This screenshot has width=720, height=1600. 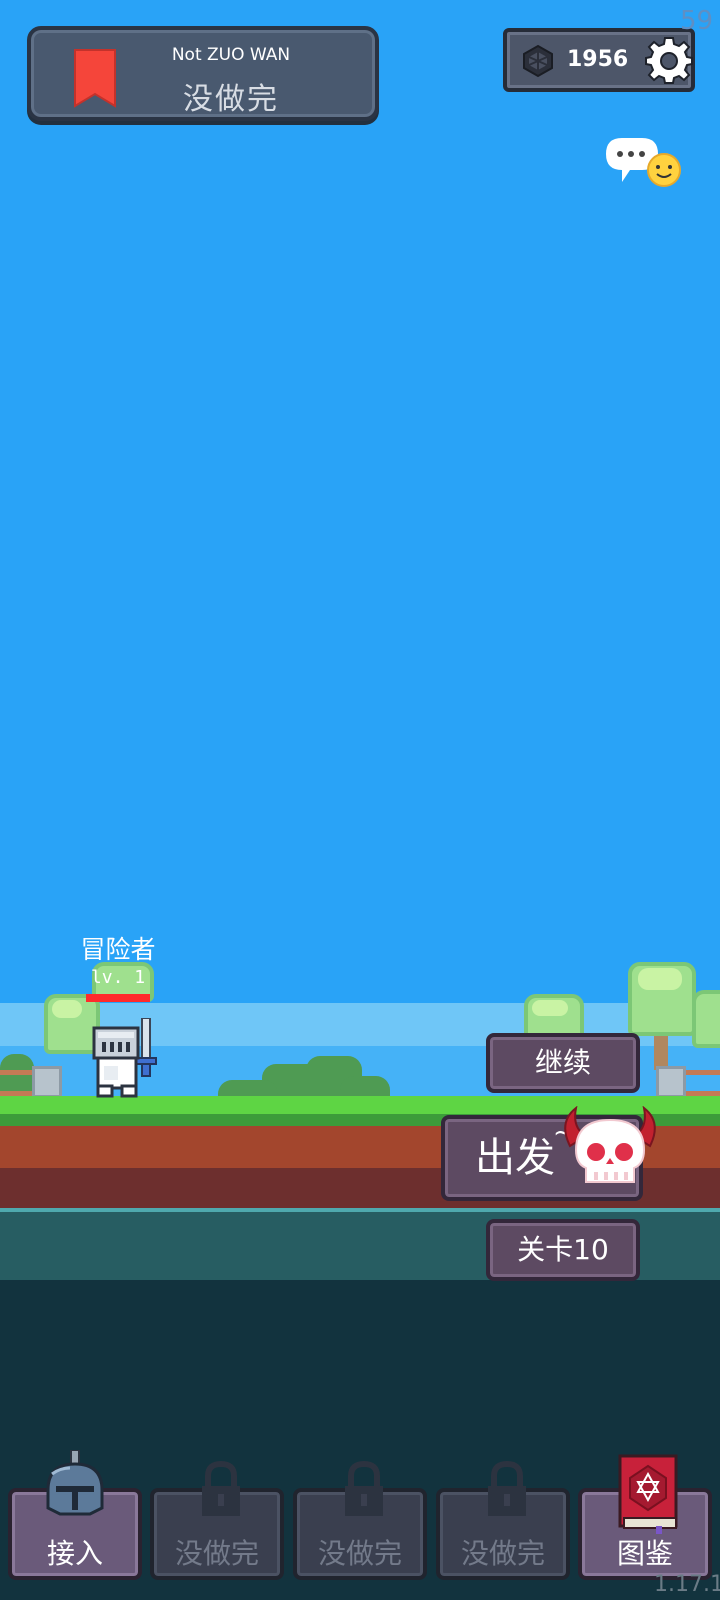 What do you see at coordinates (610, 1144) in the screenshot?
I see `skull-icon` at bounding box center [610, 1144].